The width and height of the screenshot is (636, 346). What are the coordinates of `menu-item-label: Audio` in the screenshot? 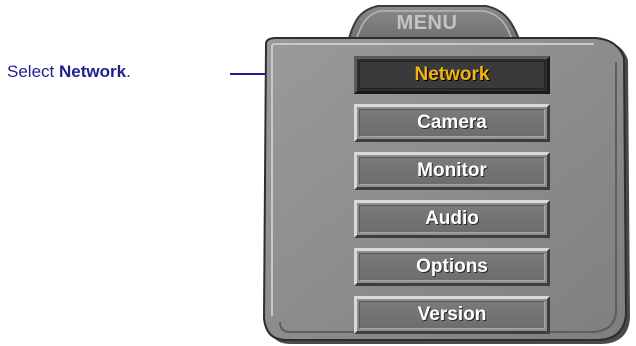 It's located at (452, 218).